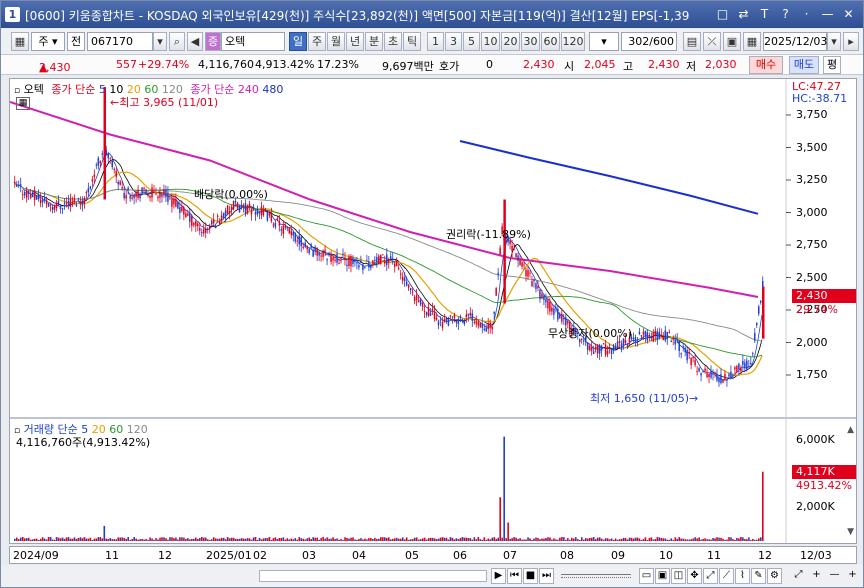 This screenshot has height=588, width=864. I want to click on step-forward-icon: ⏭, so click(546, 576).